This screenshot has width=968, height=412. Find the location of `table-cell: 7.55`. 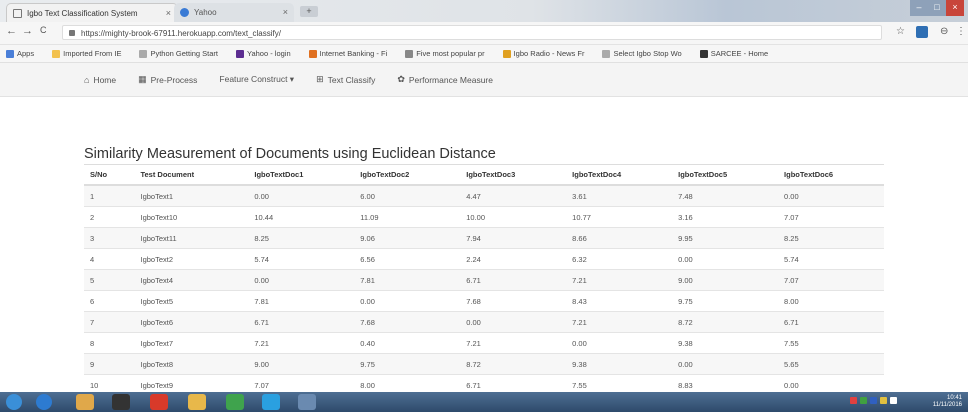

table-cell: 7.55 is located at coordinates (831, 343).